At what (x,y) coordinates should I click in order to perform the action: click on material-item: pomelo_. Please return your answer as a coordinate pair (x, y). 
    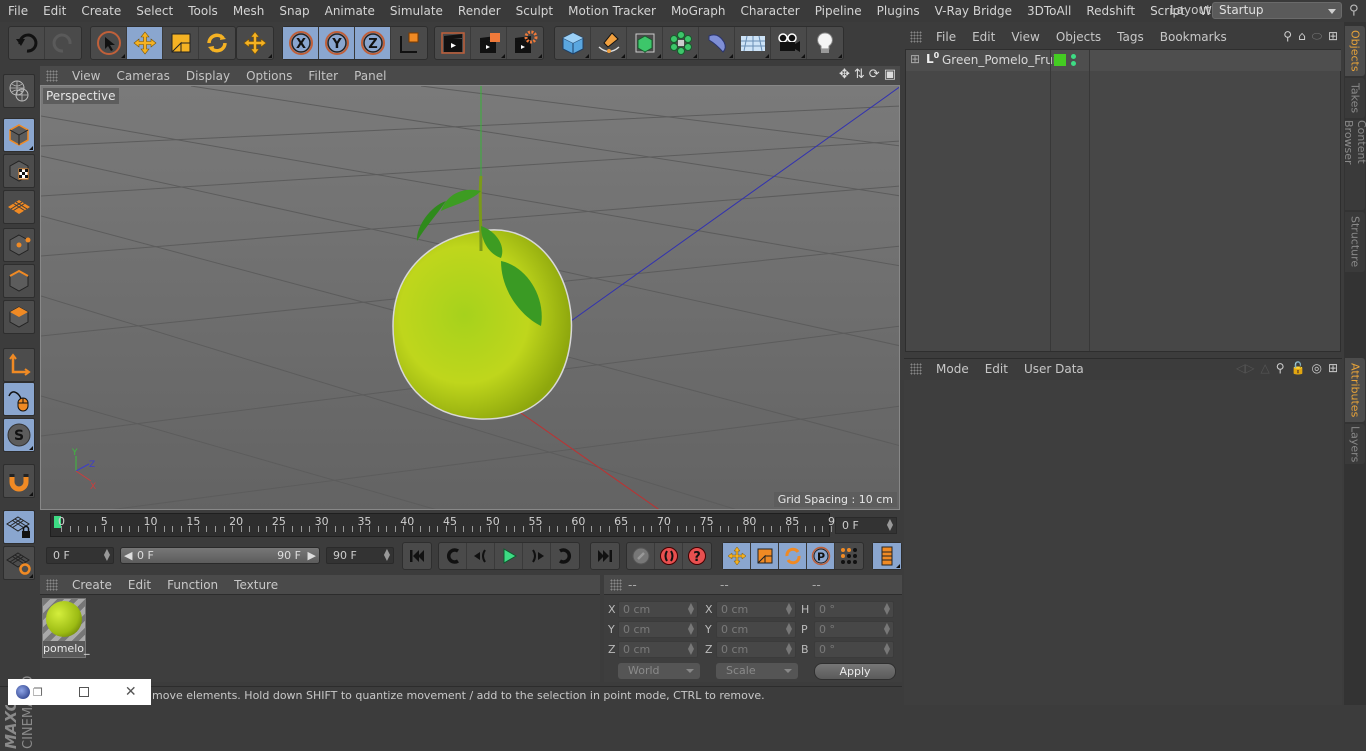
    Looking at the image, I should click on (65, 628).